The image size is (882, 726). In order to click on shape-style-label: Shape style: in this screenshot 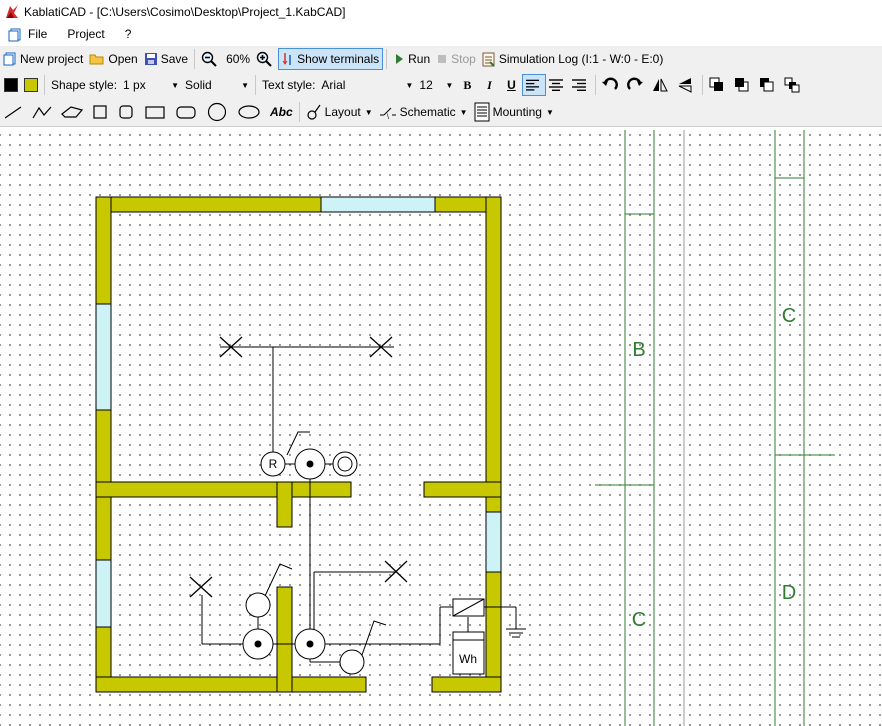, I will do `click(84, 85)`.